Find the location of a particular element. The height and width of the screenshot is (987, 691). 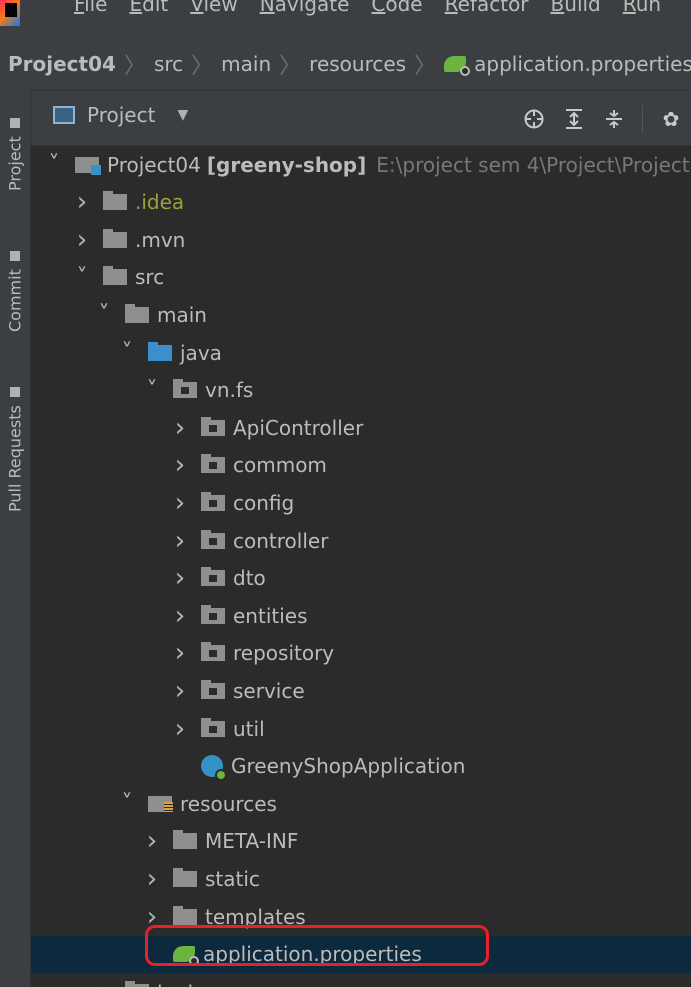

tree-row: › commom is located at coordinates (361, 465).